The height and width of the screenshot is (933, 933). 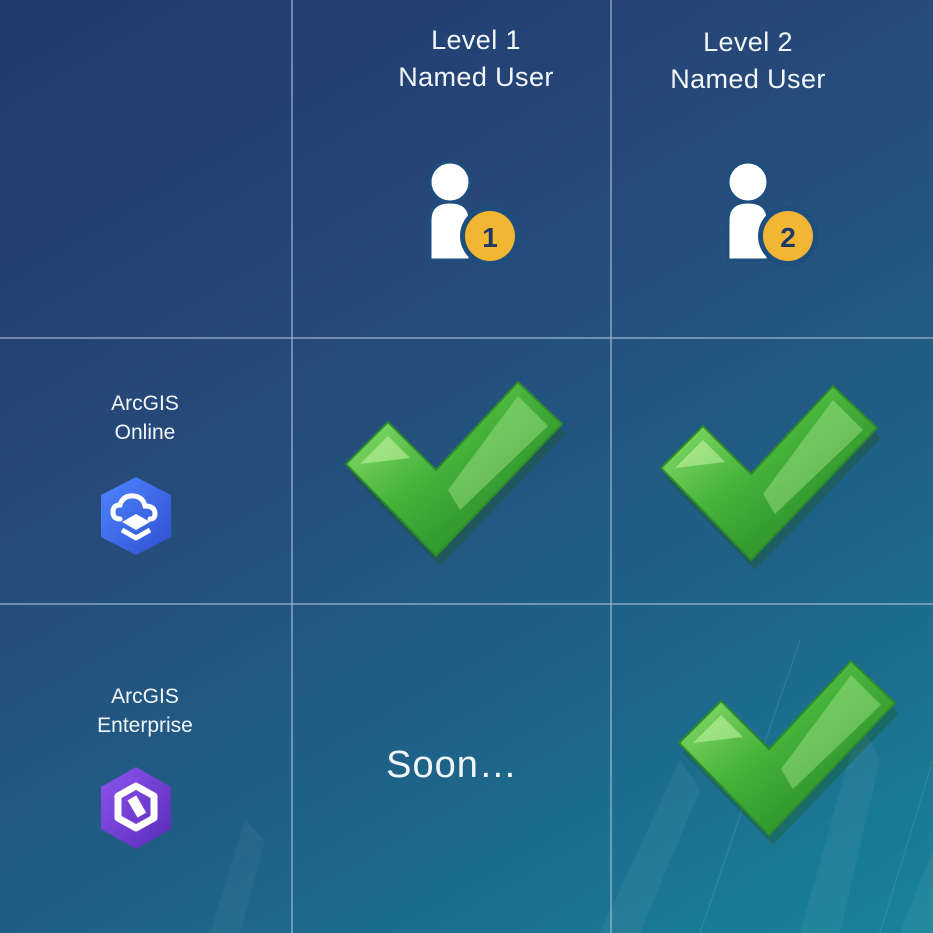 What do you see at coordinates (476, 40) in the screenshot?
I see `column-header-level-1-line1: Level 1` at bounding box center [476, 40].